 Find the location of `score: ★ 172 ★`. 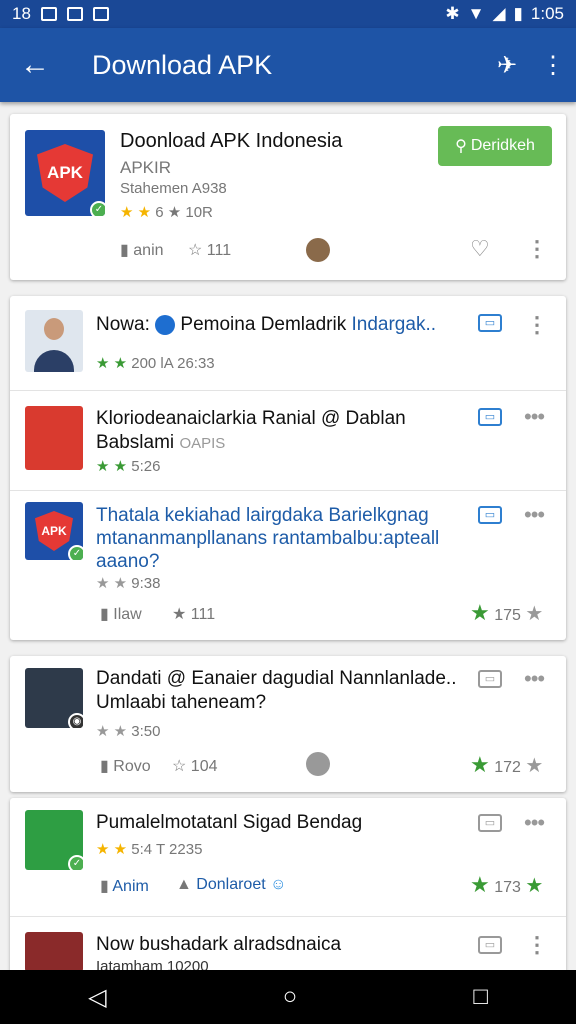

score: ★ 172 ★ is located at coordinates (507, 764).